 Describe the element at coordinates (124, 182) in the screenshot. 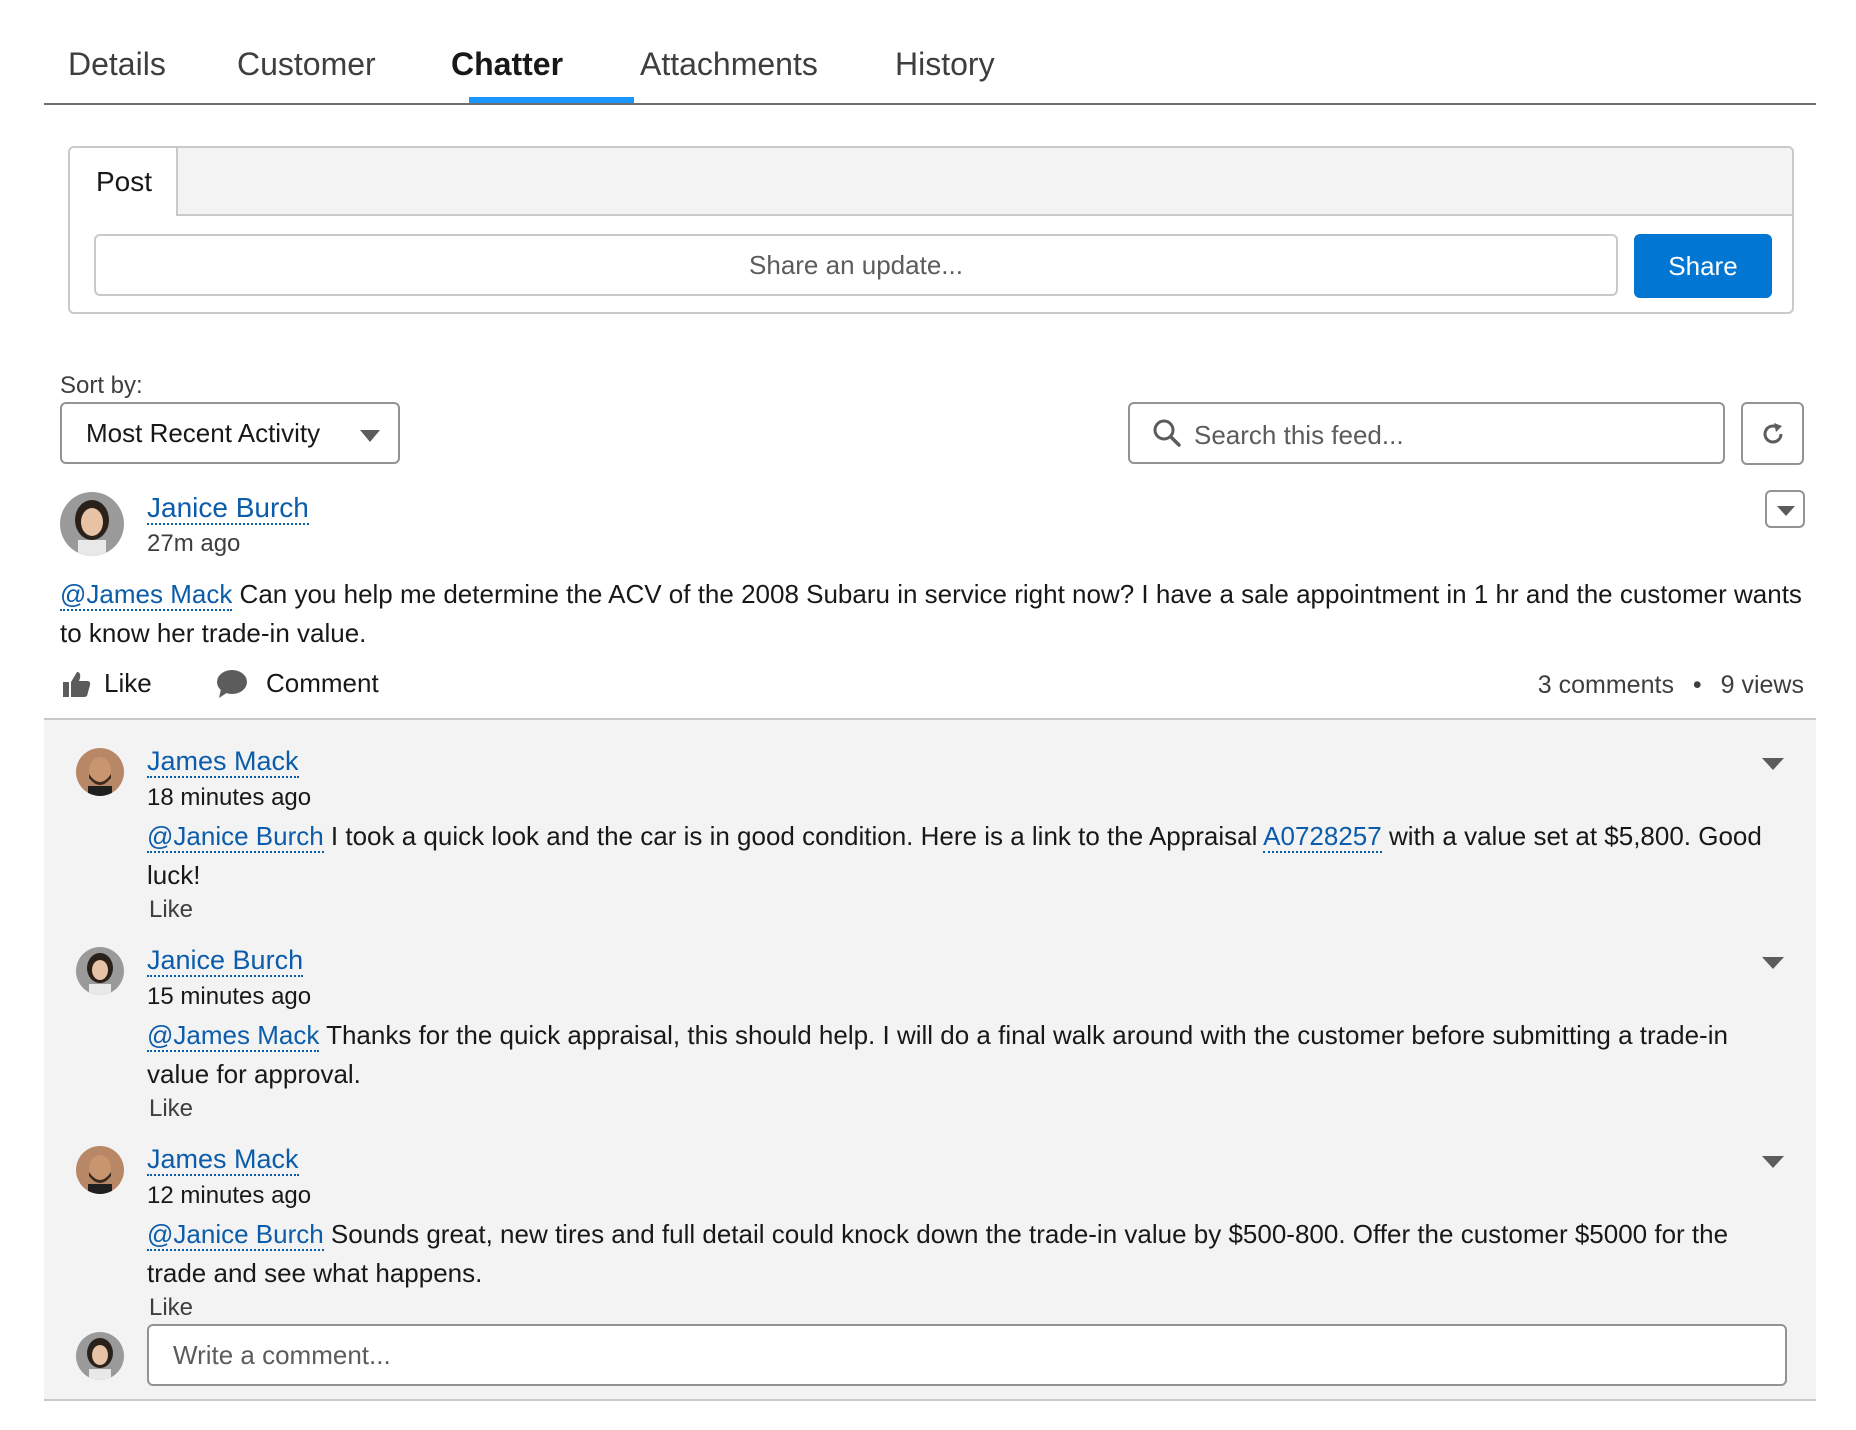

I see `publisher-tab-post: Post` at that location.